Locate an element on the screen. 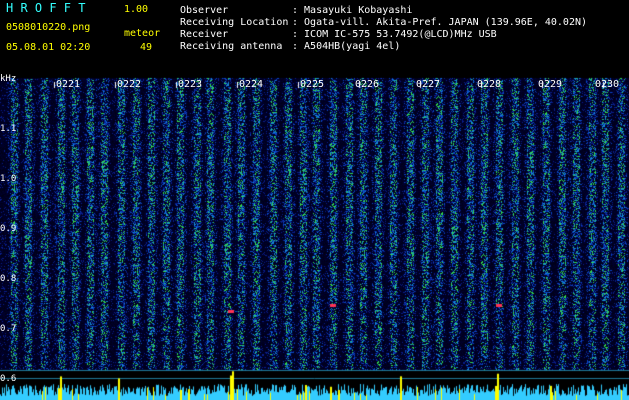 This screenshot has height=400, width=629. info-key-location: Receiving Location is located at coordinates (234, 22).